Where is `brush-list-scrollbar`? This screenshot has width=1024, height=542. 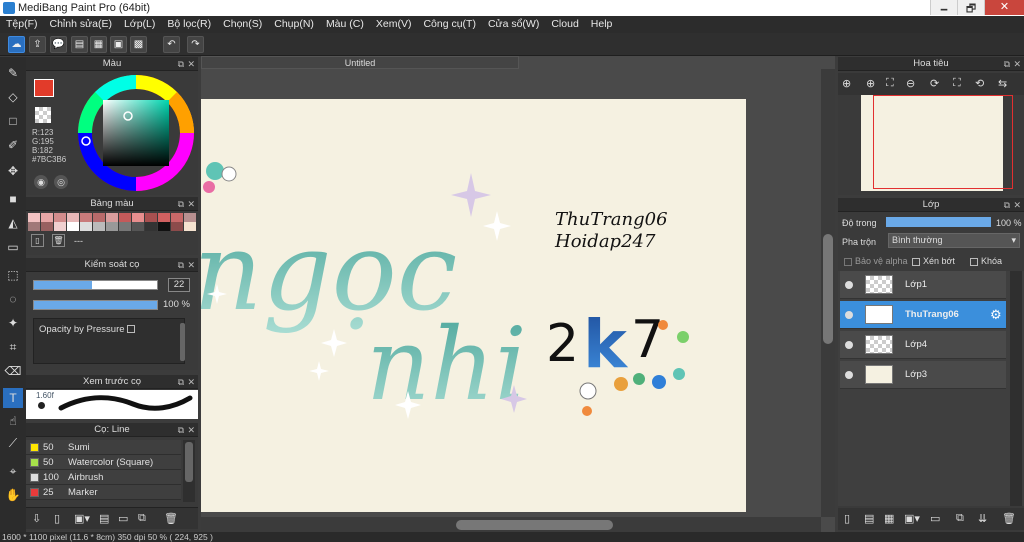 brush-list-scrollbar is located at coordinates (189, 471).